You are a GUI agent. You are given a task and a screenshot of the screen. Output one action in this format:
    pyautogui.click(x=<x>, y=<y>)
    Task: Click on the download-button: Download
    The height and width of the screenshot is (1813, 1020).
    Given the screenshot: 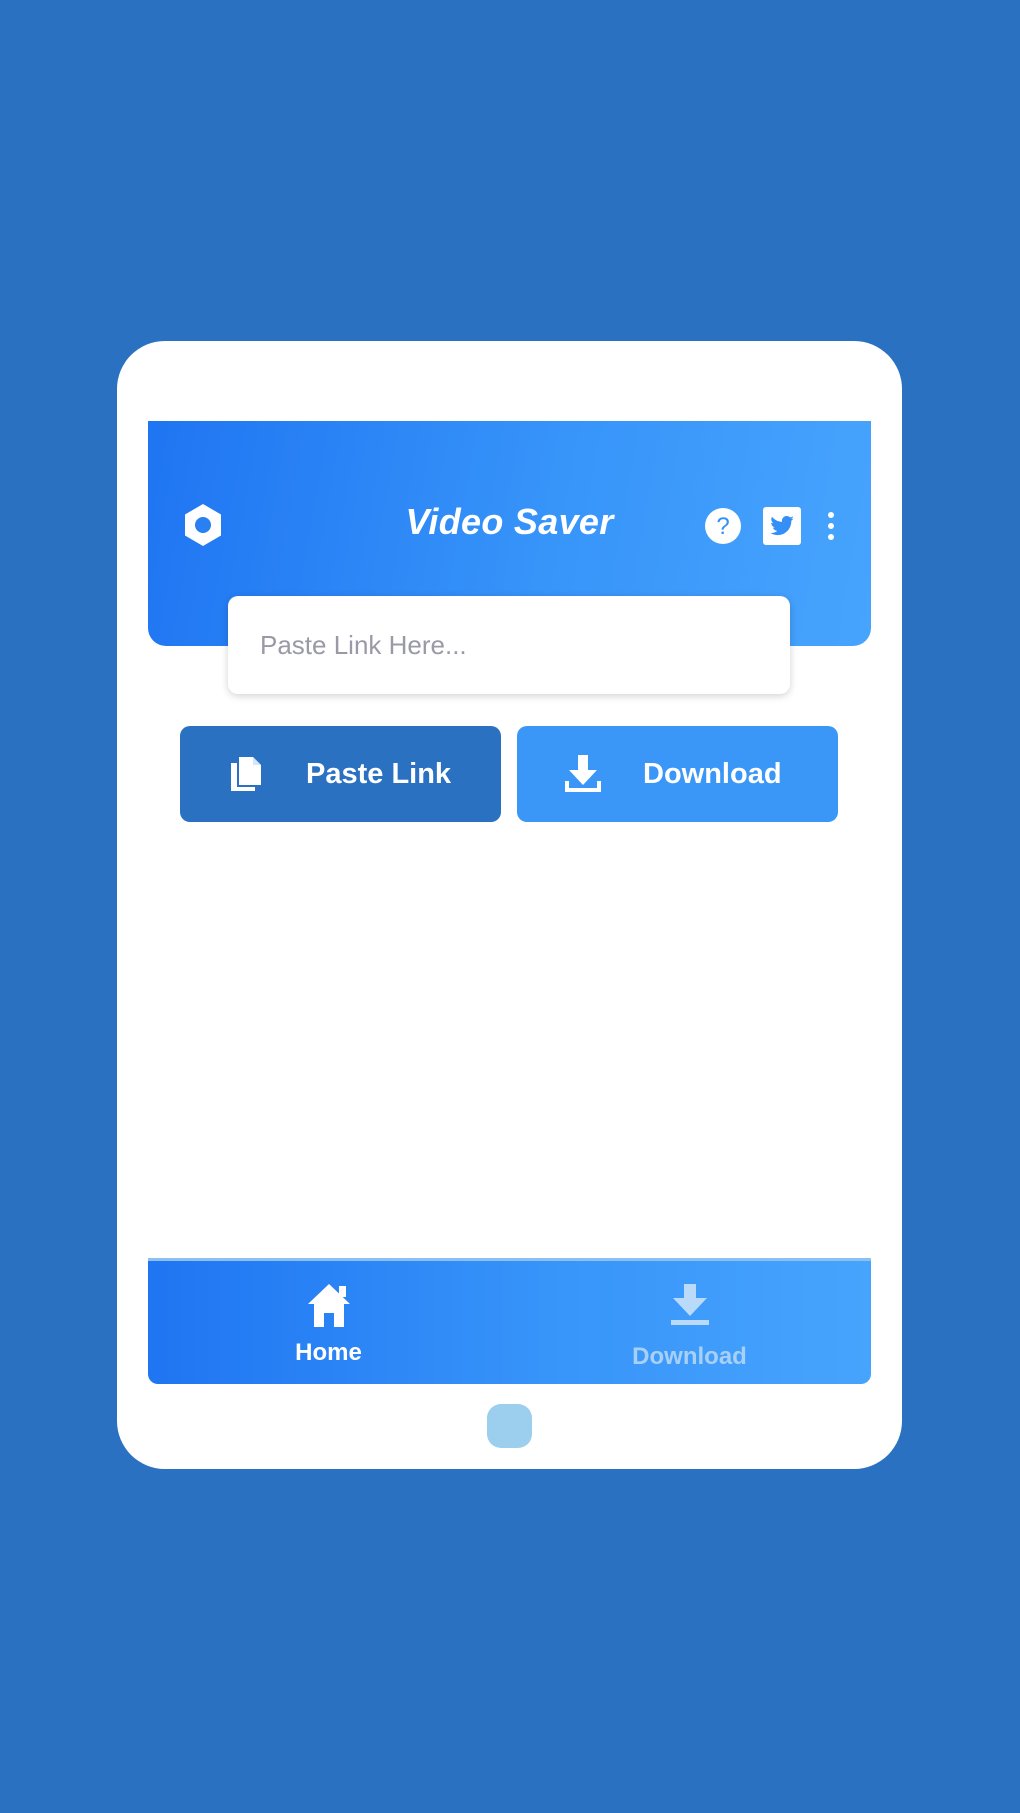 What is the action you would take?
    pyautogui.click(x=677, y=774)
    